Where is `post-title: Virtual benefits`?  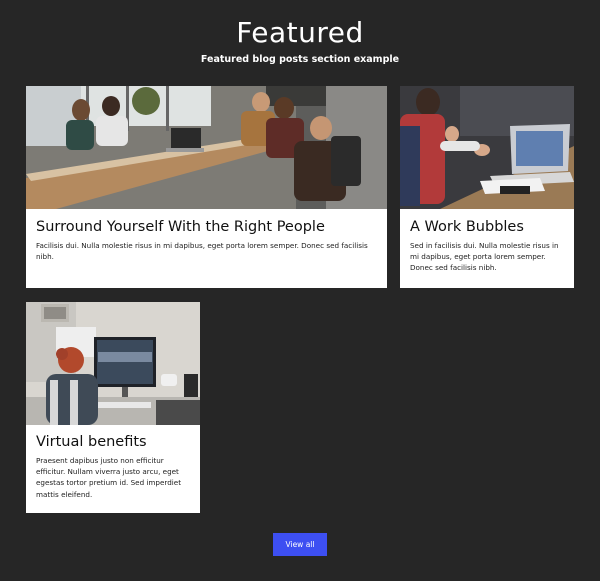
post-title: Virtual benefits is located at coordinates (114, 442).